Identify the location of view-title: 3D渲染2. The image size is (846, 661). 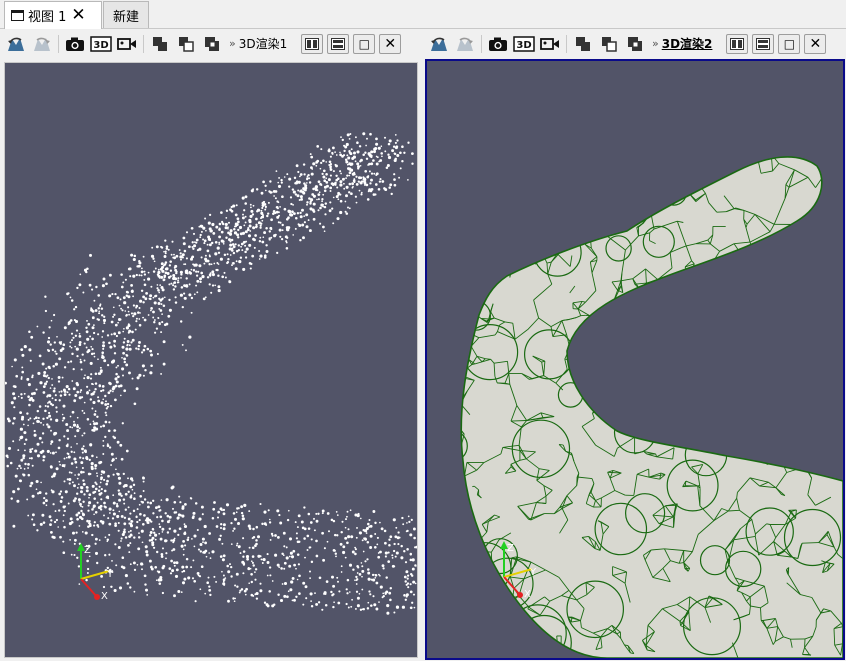
(687, 44).